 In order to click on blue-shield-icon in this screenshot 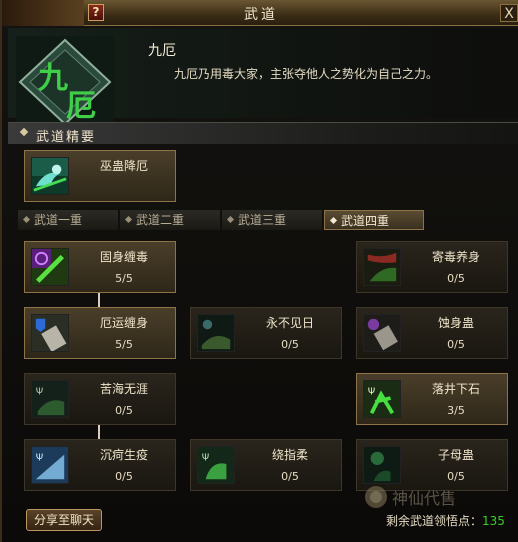, I will do `click(50, 333)`.